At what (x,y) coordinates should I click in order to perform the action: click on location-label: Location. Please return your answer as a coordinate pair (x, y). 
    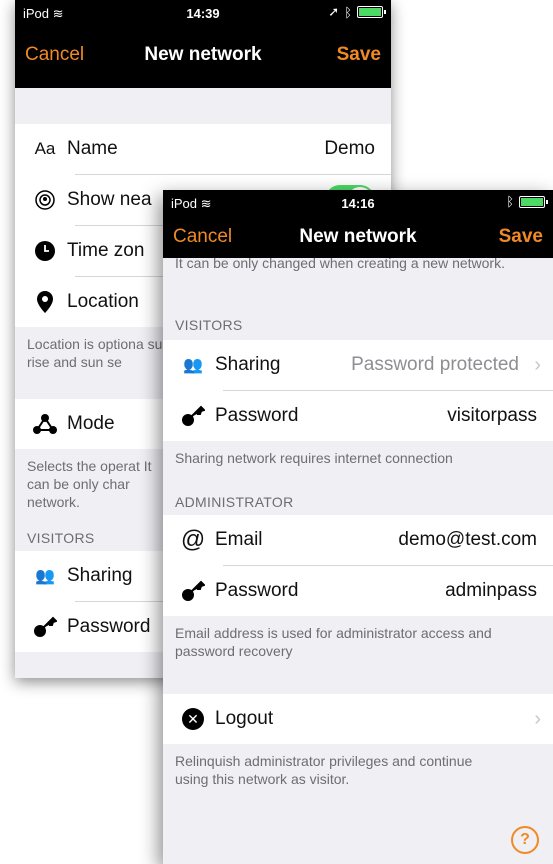
    Looking at the image, I should click on (103, 301).